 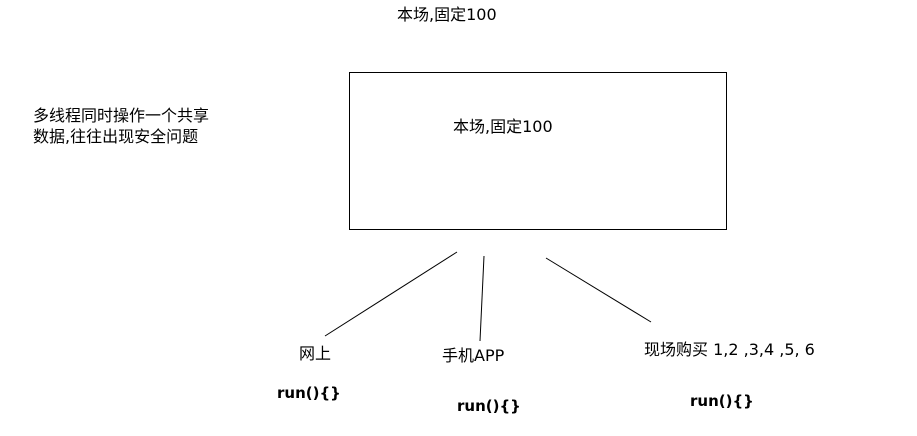 What do you see at coordinates (489, 406) in the screenshot?
I see `code-app: run(){}` at bounding box center [489, 406].